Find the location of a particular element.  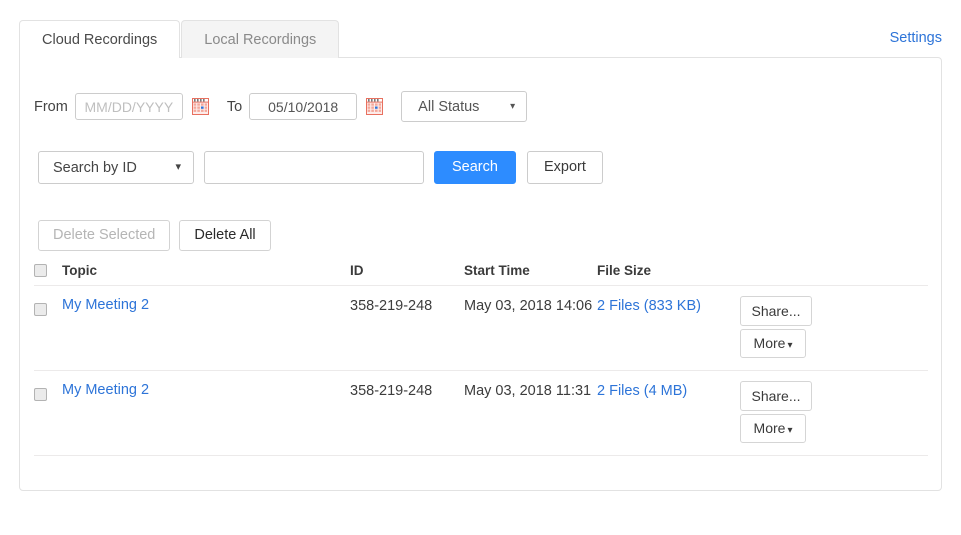

tab-strip: Cloud Recordings Local Recordings is located at coordinates (179, 38).